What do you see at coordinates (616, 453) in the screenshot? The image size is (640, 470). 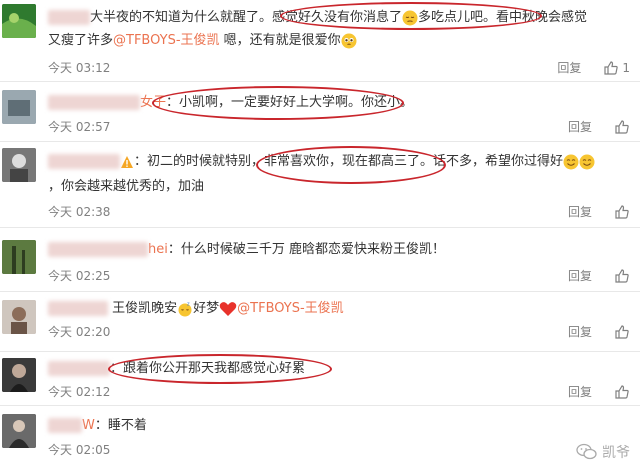 I see `watermark-text: 凯爷` at bounding box center [616, 453].